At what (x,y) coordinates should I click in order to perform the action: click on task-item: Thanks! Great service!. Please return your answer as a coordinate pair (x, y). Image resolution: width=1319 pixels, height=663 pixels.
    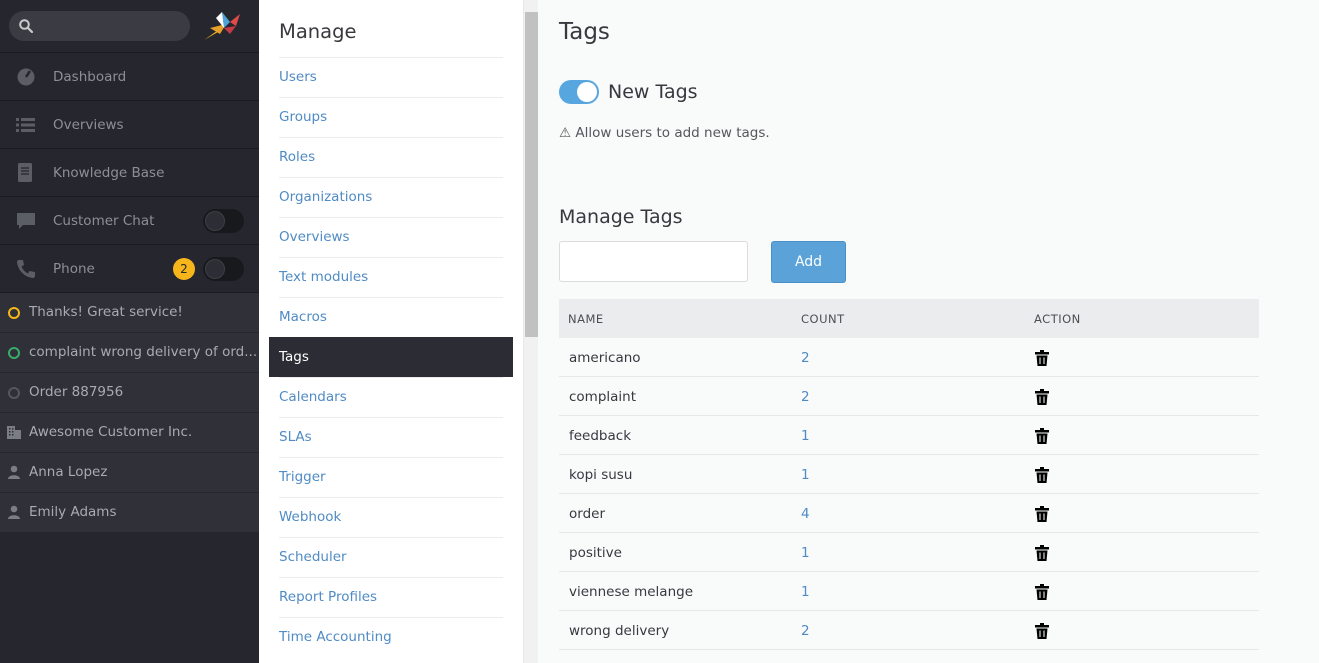
    Looking at the image, I should click on (129, 313).